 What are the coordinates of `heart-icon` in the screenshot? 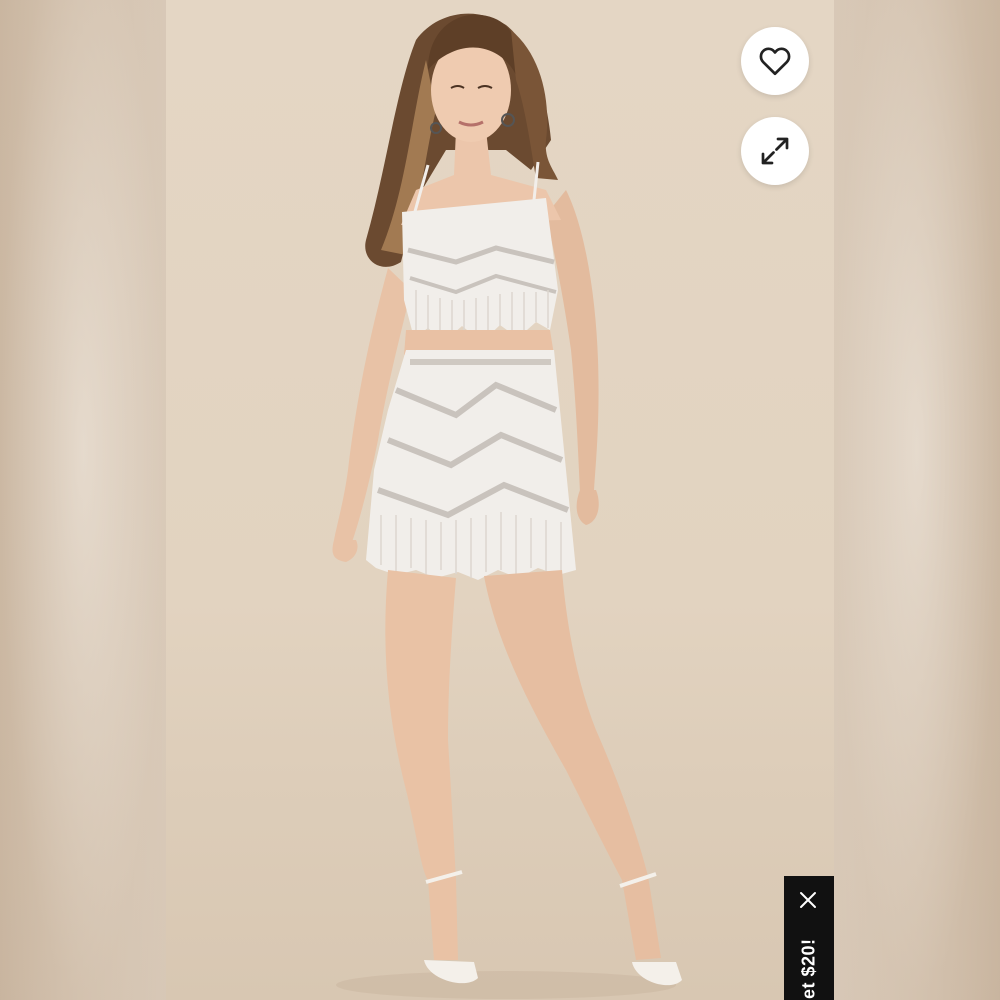 It's located at (775, 61).